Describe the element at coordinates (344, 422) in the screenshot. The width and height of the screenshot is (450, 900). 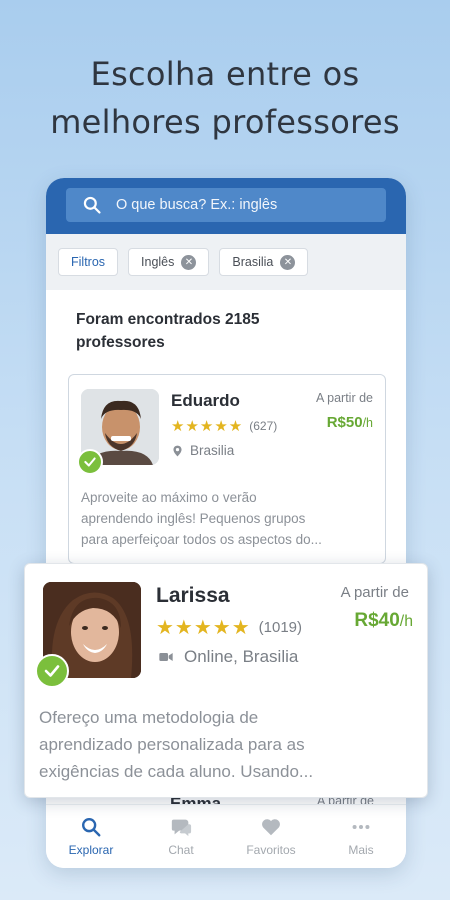
I see `price-value: R$50` at that location.